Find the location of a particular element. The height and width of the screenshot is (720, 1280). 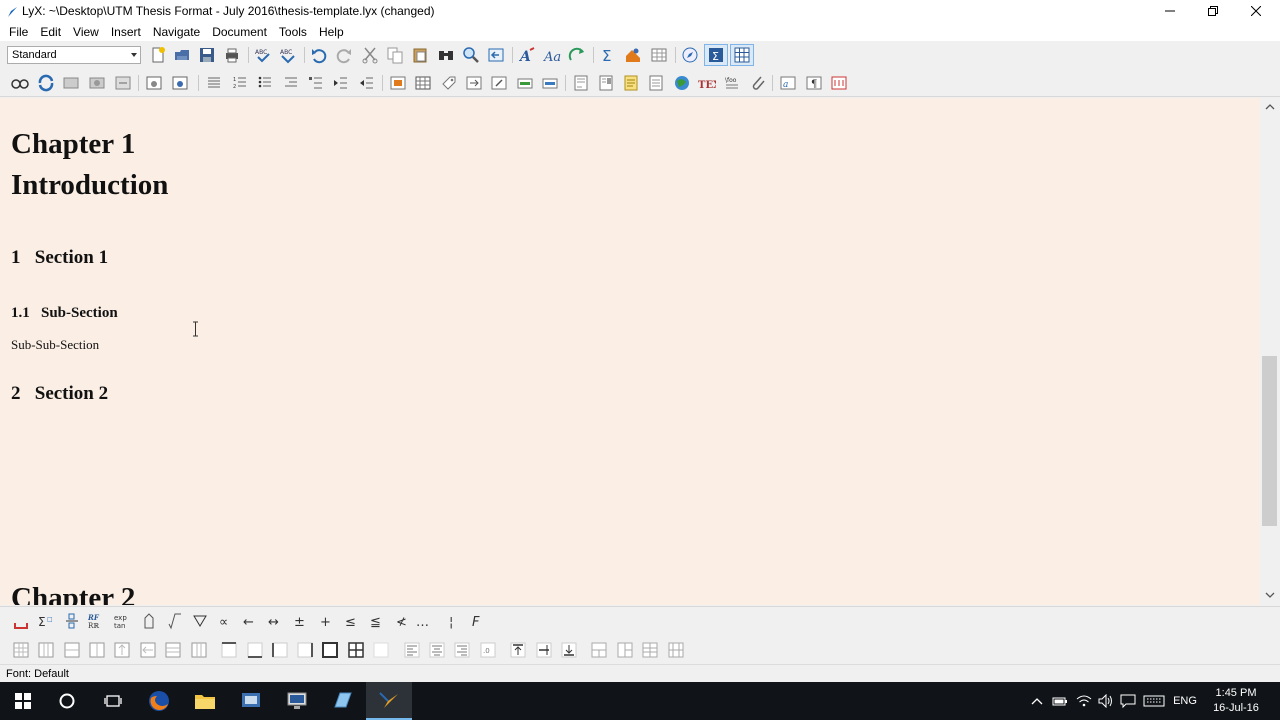

task-view-button is located at coordinates (113, 701).